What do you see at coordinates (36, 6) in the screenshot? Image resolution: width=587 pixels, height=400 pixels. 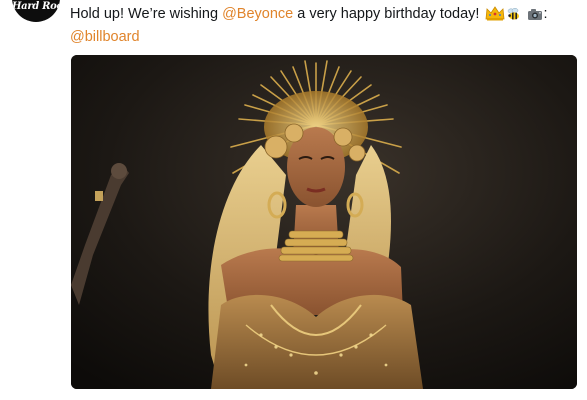 I see `avatar-logo-text: Hard Rock` at bounding box center [36, 6].